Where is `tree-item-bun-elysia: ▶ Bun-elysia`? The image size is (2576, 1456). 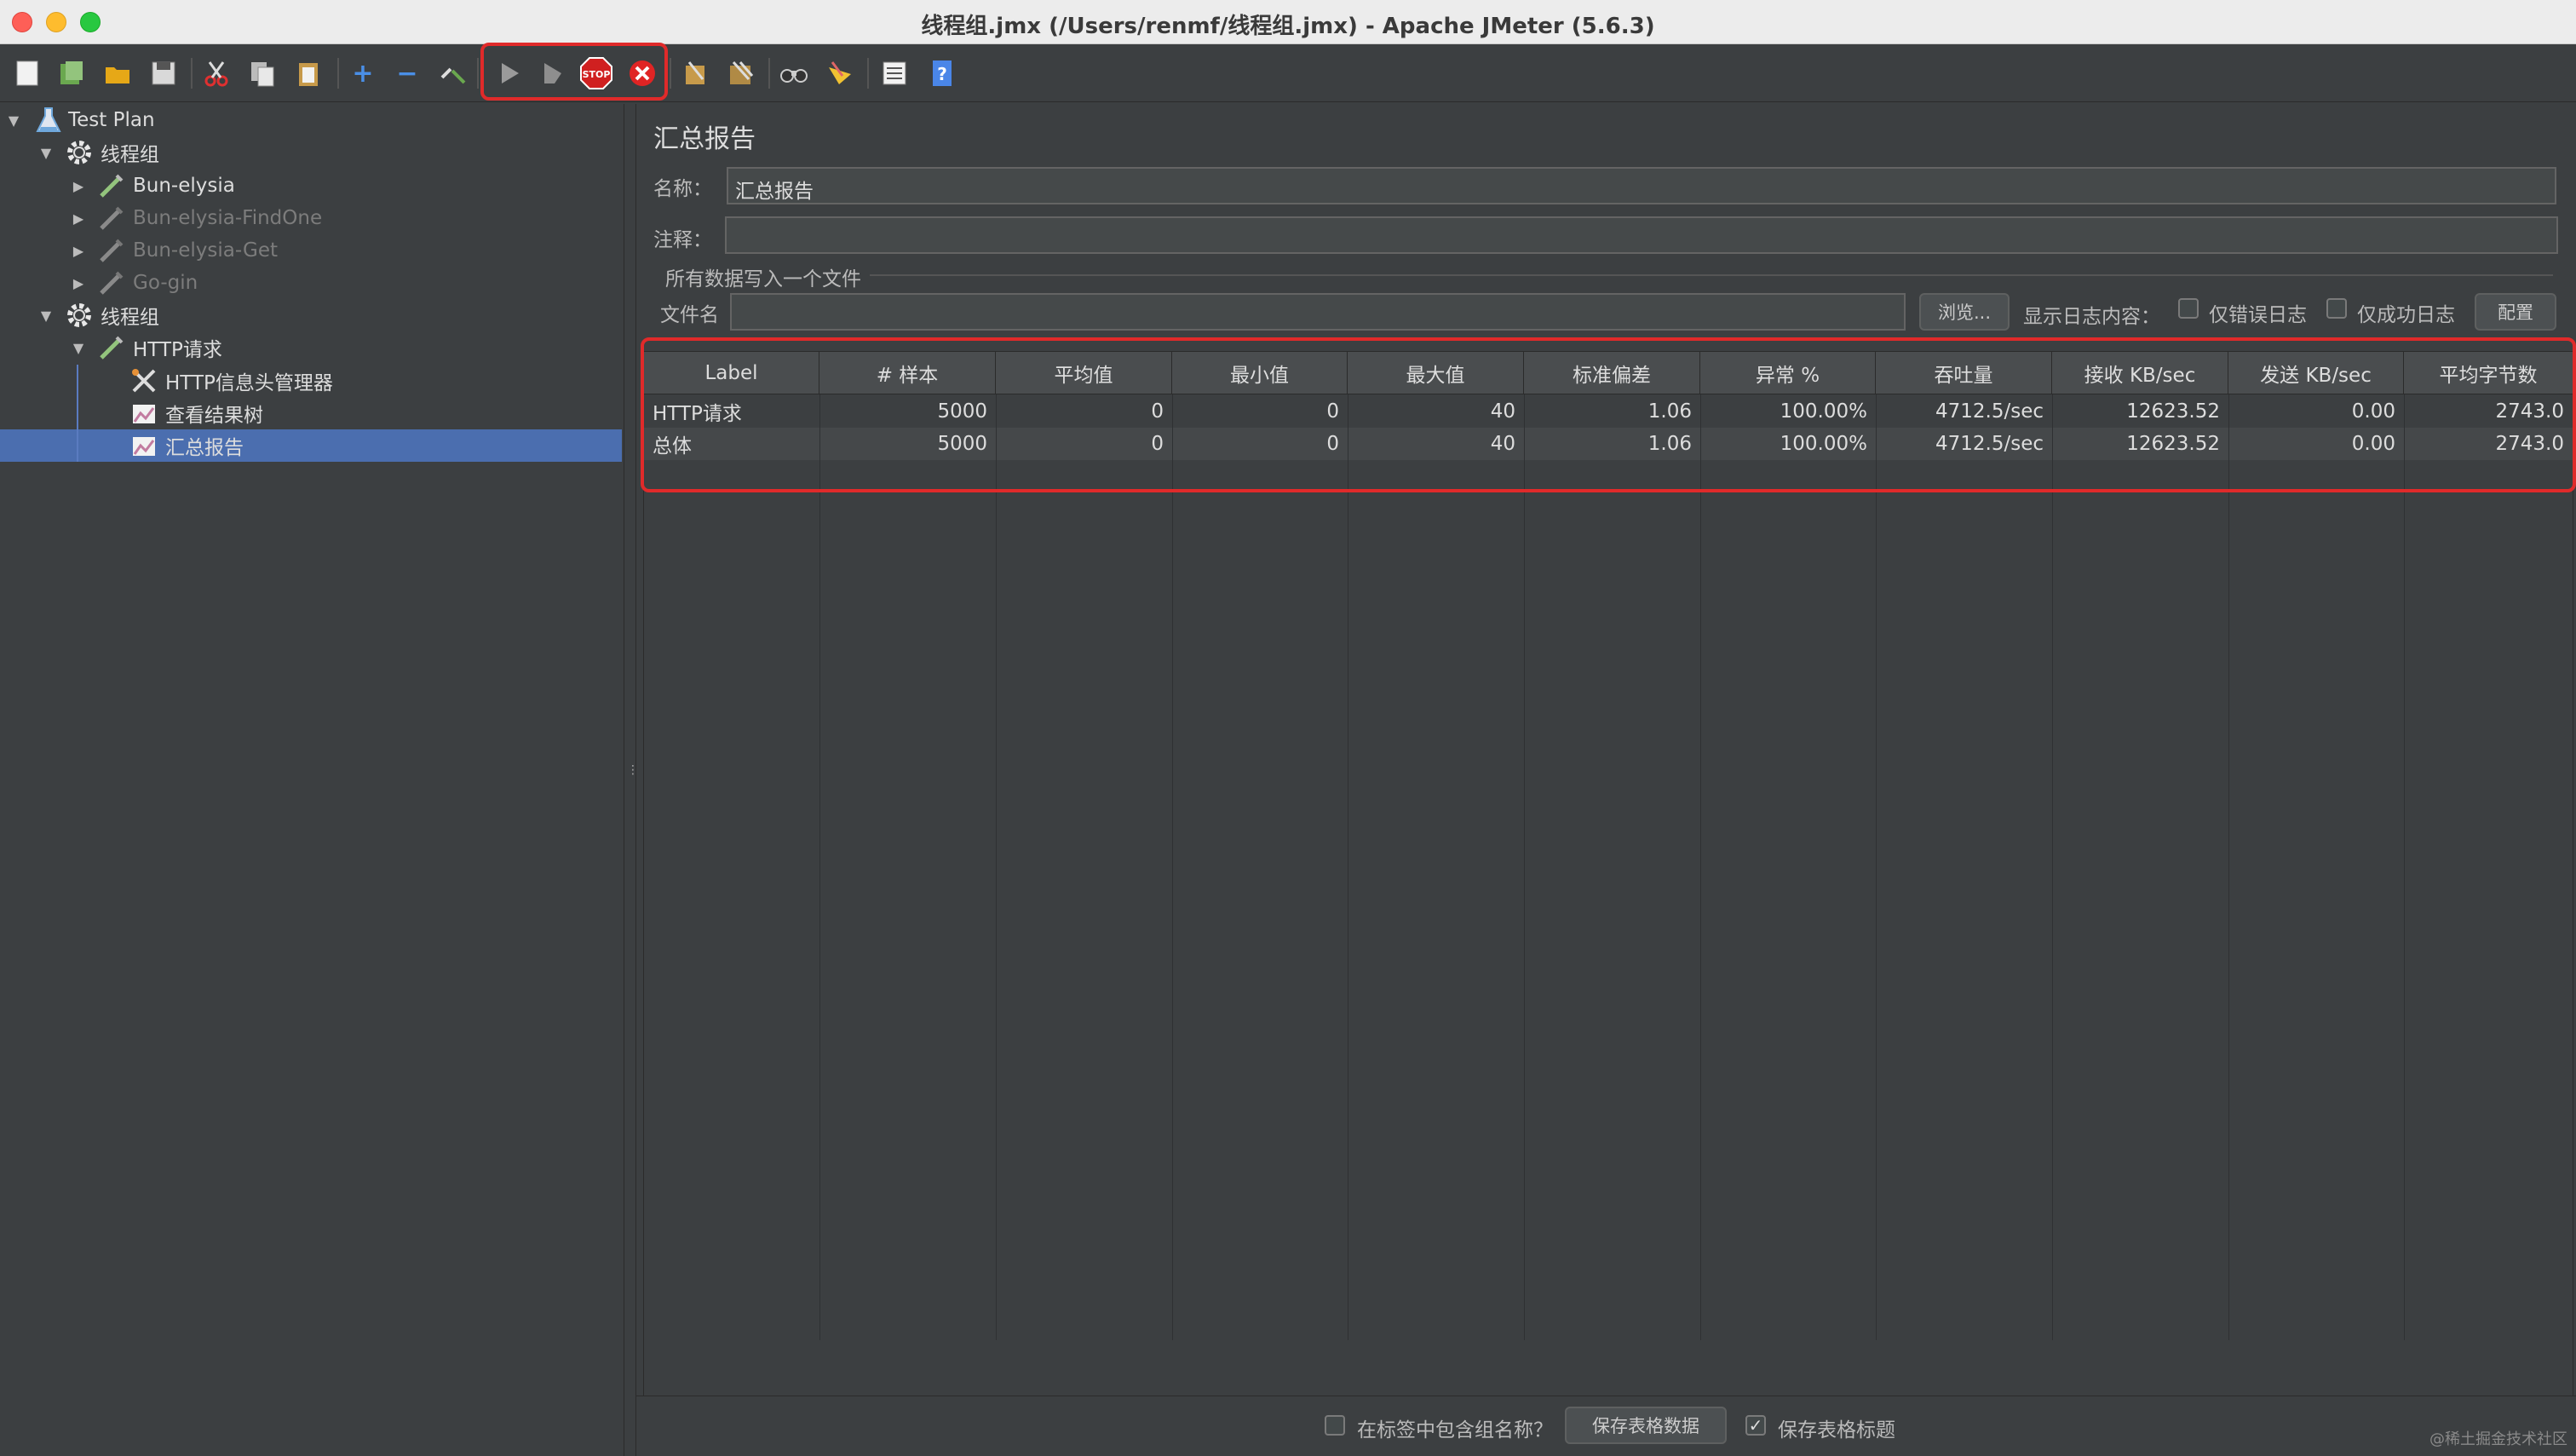 tree-item-bun-elysia: ▶ Bun-elysia is located at coordinates (311, 186).